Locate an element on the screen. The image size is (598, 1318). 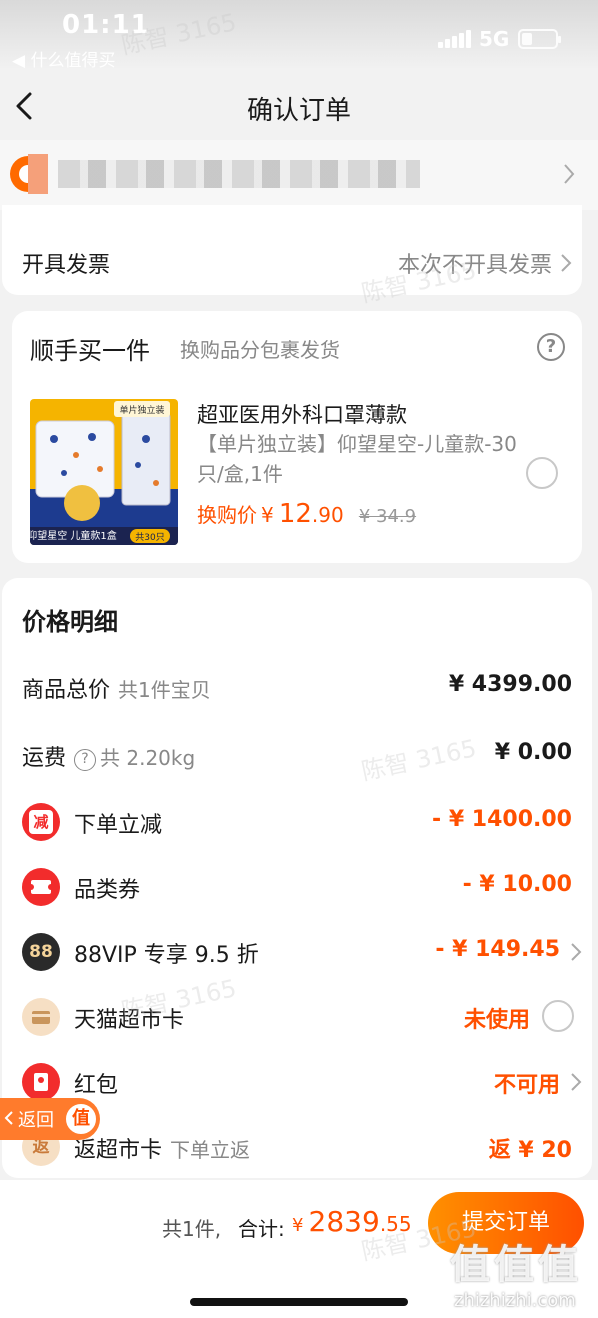
original-price: ¥ 34.9 is located at coordinates (387, 516).